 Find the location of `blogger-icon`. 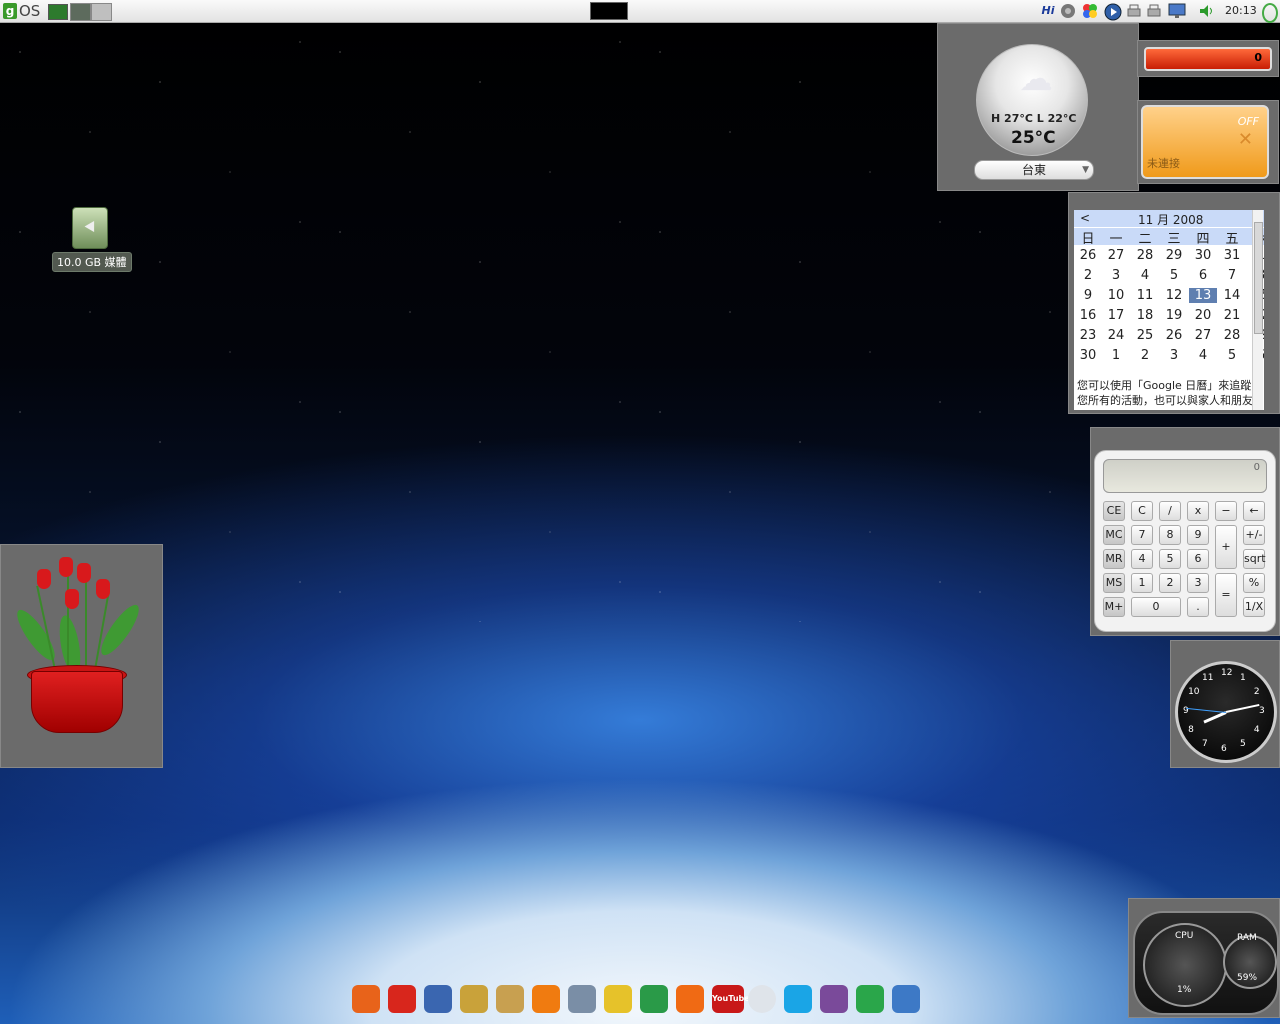

blogger-icon is located at coordinates (690, 999).